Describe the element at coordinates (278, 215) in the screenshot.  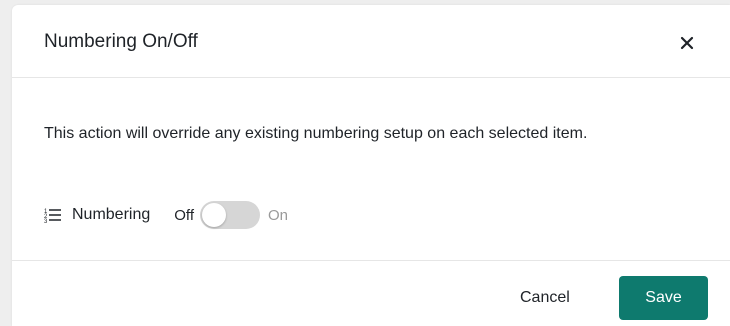
I see `toggle-on-label: On` at that location.